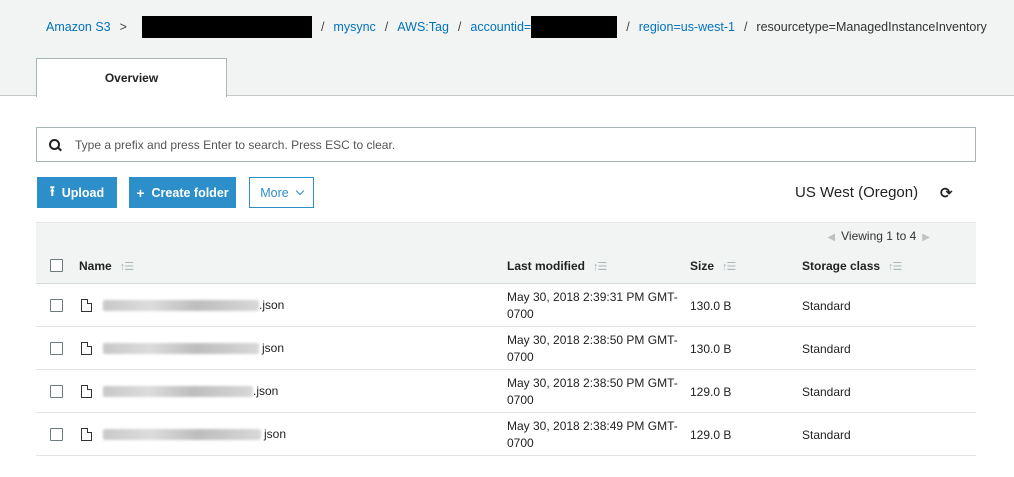 The height and width of the screenshot is (477, 1014). Describe the element at coordinates (299, 190) in the screenshot. I see `chevron-down-icon` at that location.